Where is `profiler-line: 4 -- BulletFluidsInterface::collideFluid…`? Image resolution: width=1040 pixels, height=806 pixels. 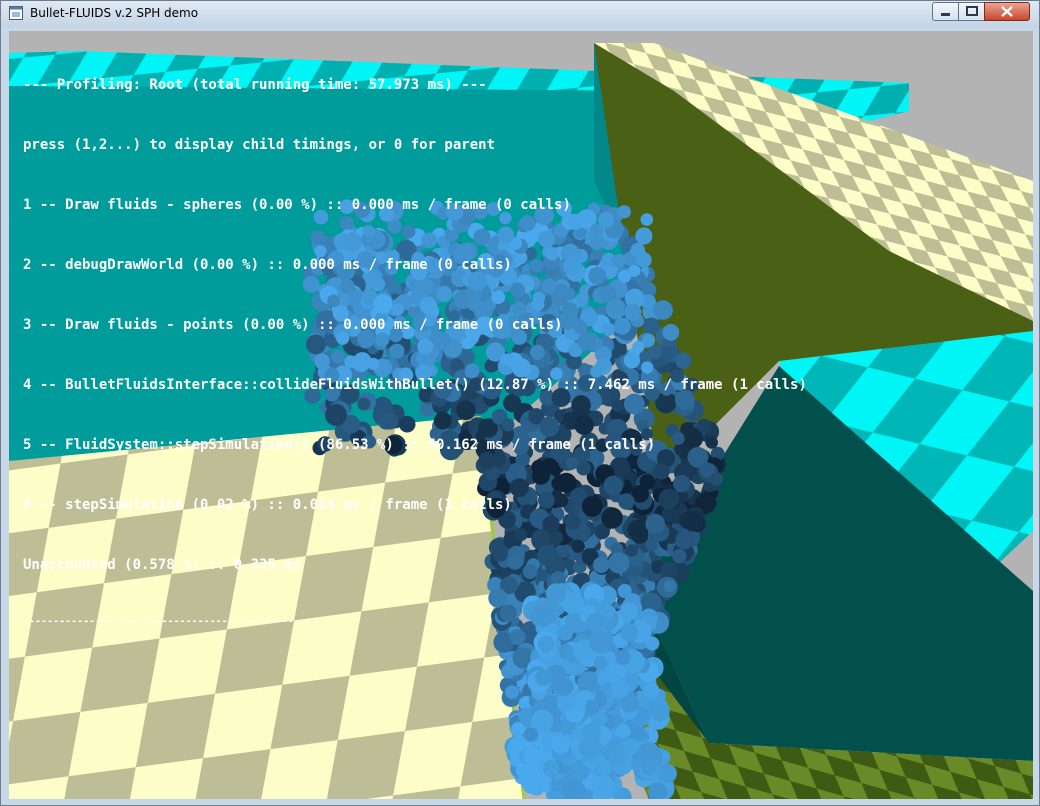 profiler-line: 4 -- BulletFluidsInterface::collideFluid… is located at coordinates (415, 385).